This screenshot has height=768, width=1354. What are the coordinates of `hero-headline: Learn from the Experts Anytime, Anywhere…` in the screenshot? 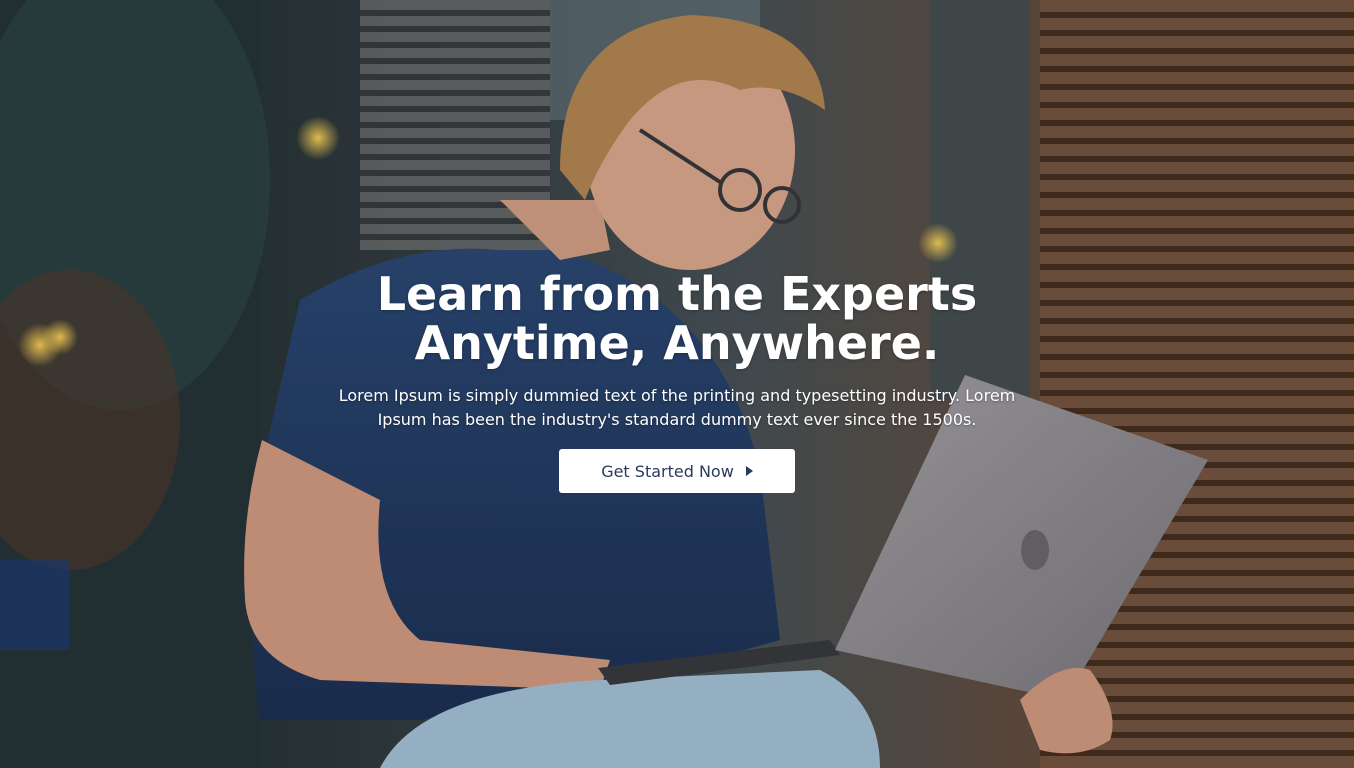 It's located at (677, 319).